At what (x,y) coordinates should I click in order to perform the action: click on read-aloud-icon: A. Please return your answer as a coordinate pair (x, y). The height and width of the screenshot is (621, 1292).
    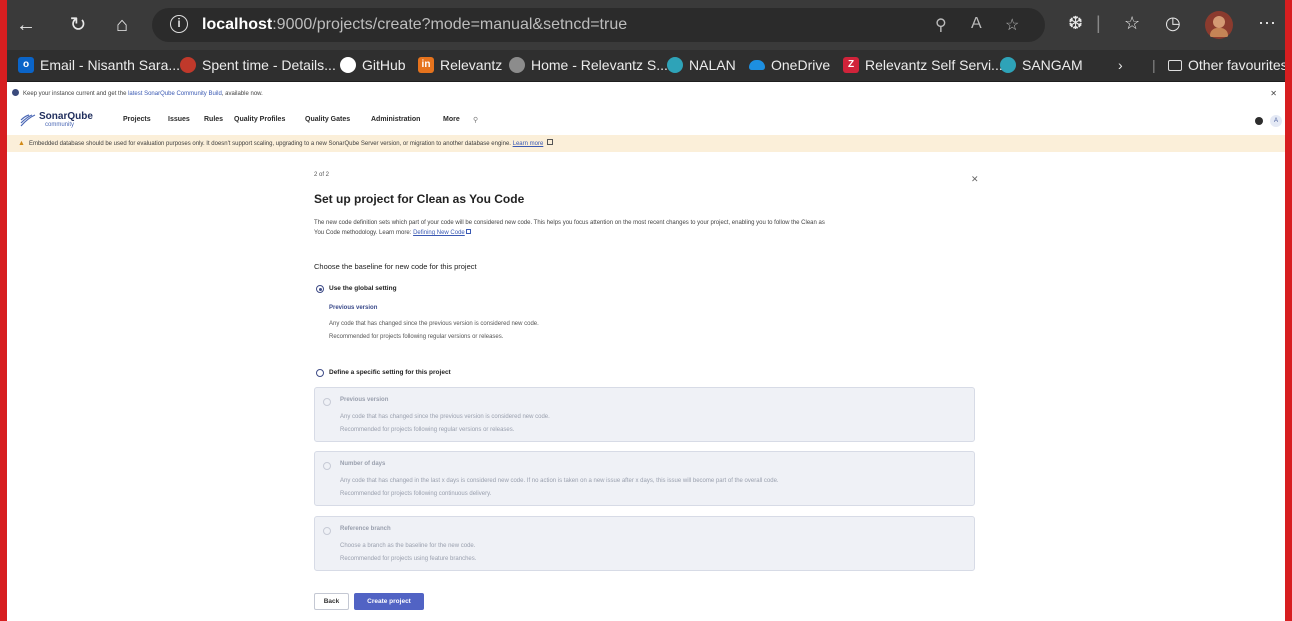
    Looking at the image, I should click on (976, 24).